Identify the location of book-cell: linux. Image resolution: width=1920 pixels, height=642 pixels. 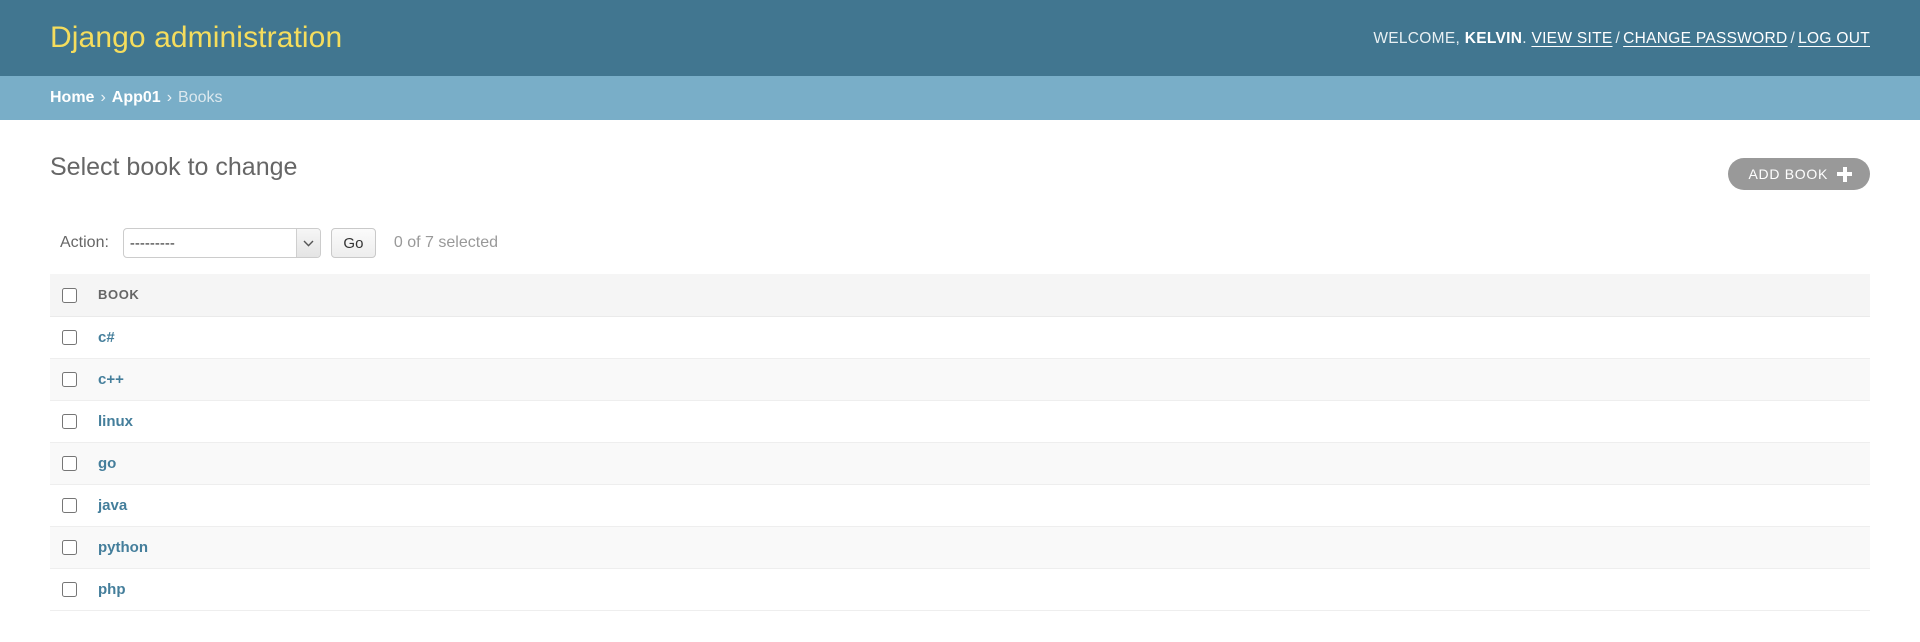
(979, 421).